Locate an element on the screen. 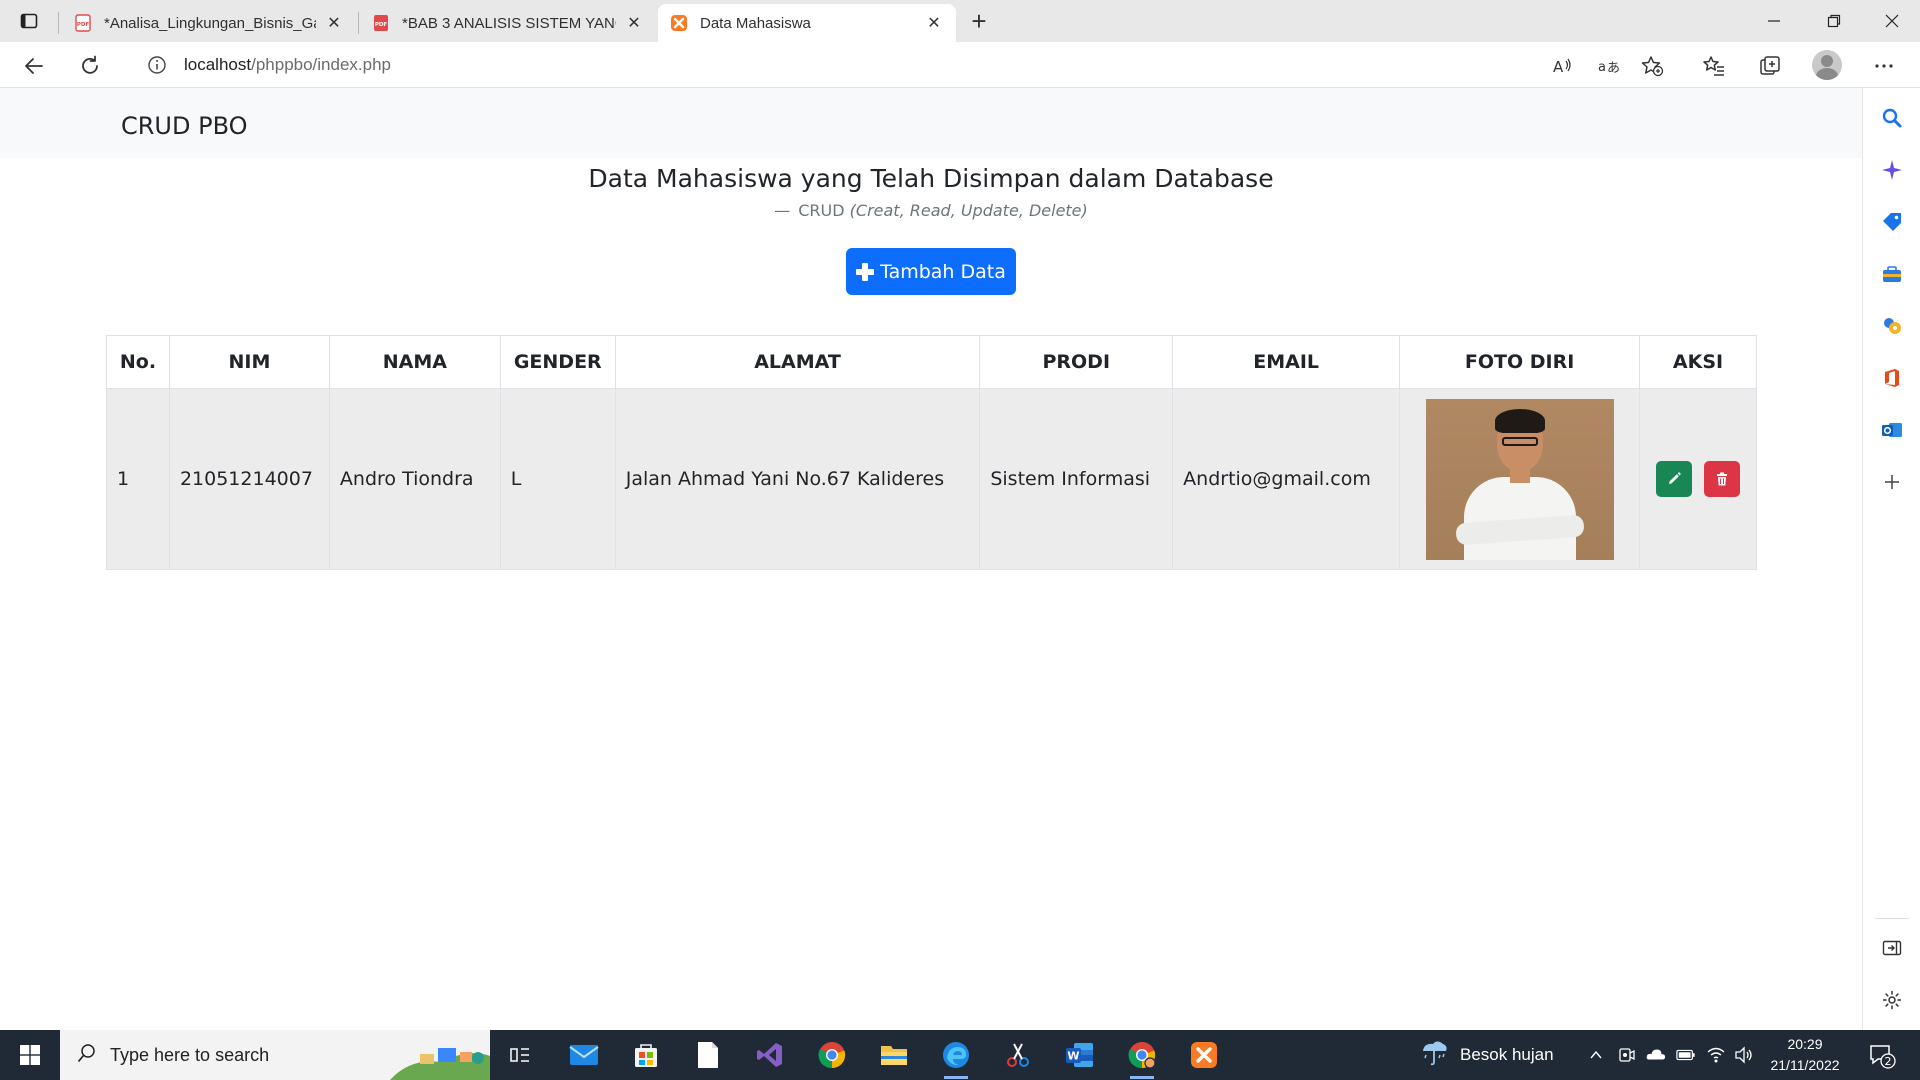 This screenshot has height=1080, width=1920. edge-sidebar is located at coordinates (1891, 559).